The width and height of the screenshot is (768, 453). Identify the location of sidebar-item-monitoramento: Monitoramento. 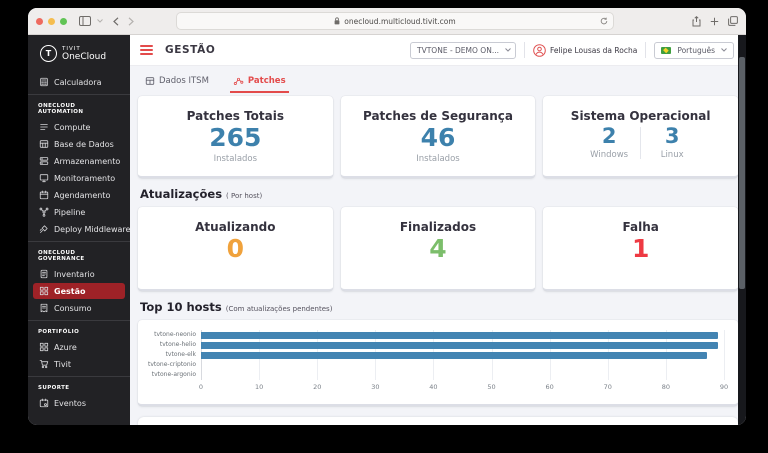
(79, 178).